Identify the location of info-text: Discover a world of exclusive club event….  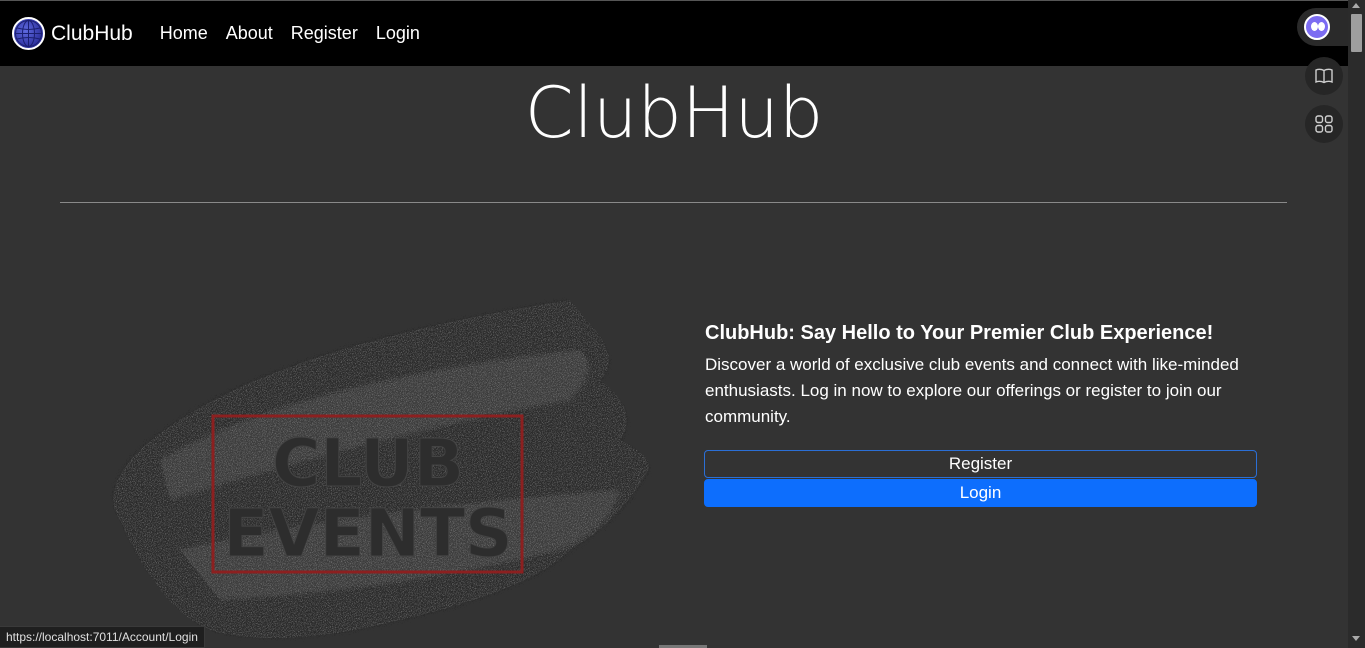
(972, 390).